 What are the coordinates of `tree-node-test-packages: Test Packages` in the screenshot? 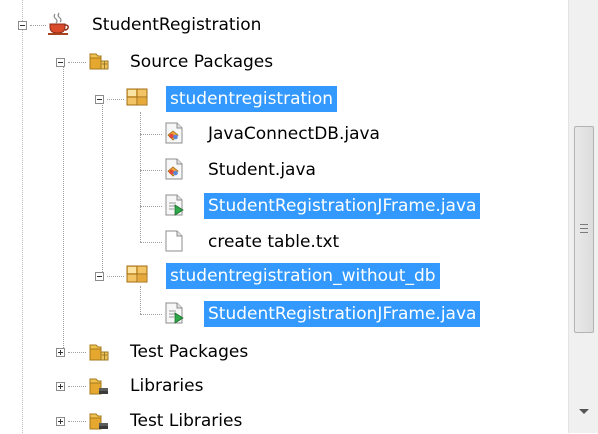 It's located at (189, 352).